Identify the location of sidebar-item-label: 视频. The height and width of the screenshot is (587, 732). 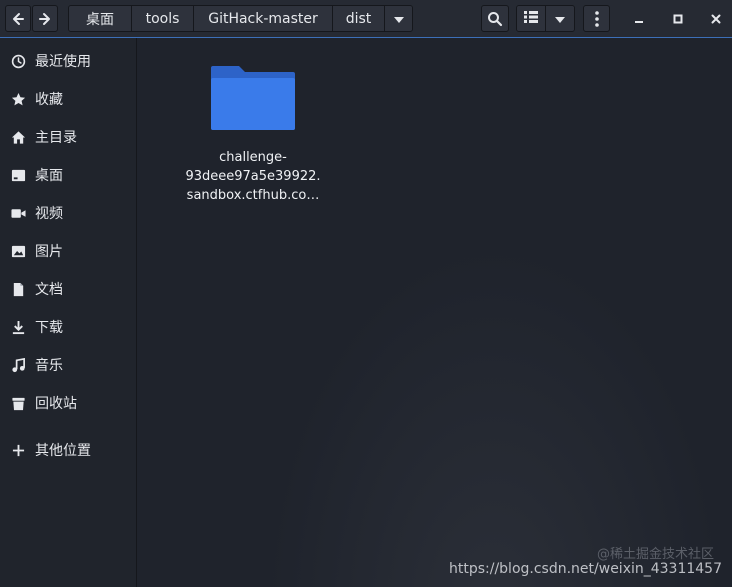
(49, 214).